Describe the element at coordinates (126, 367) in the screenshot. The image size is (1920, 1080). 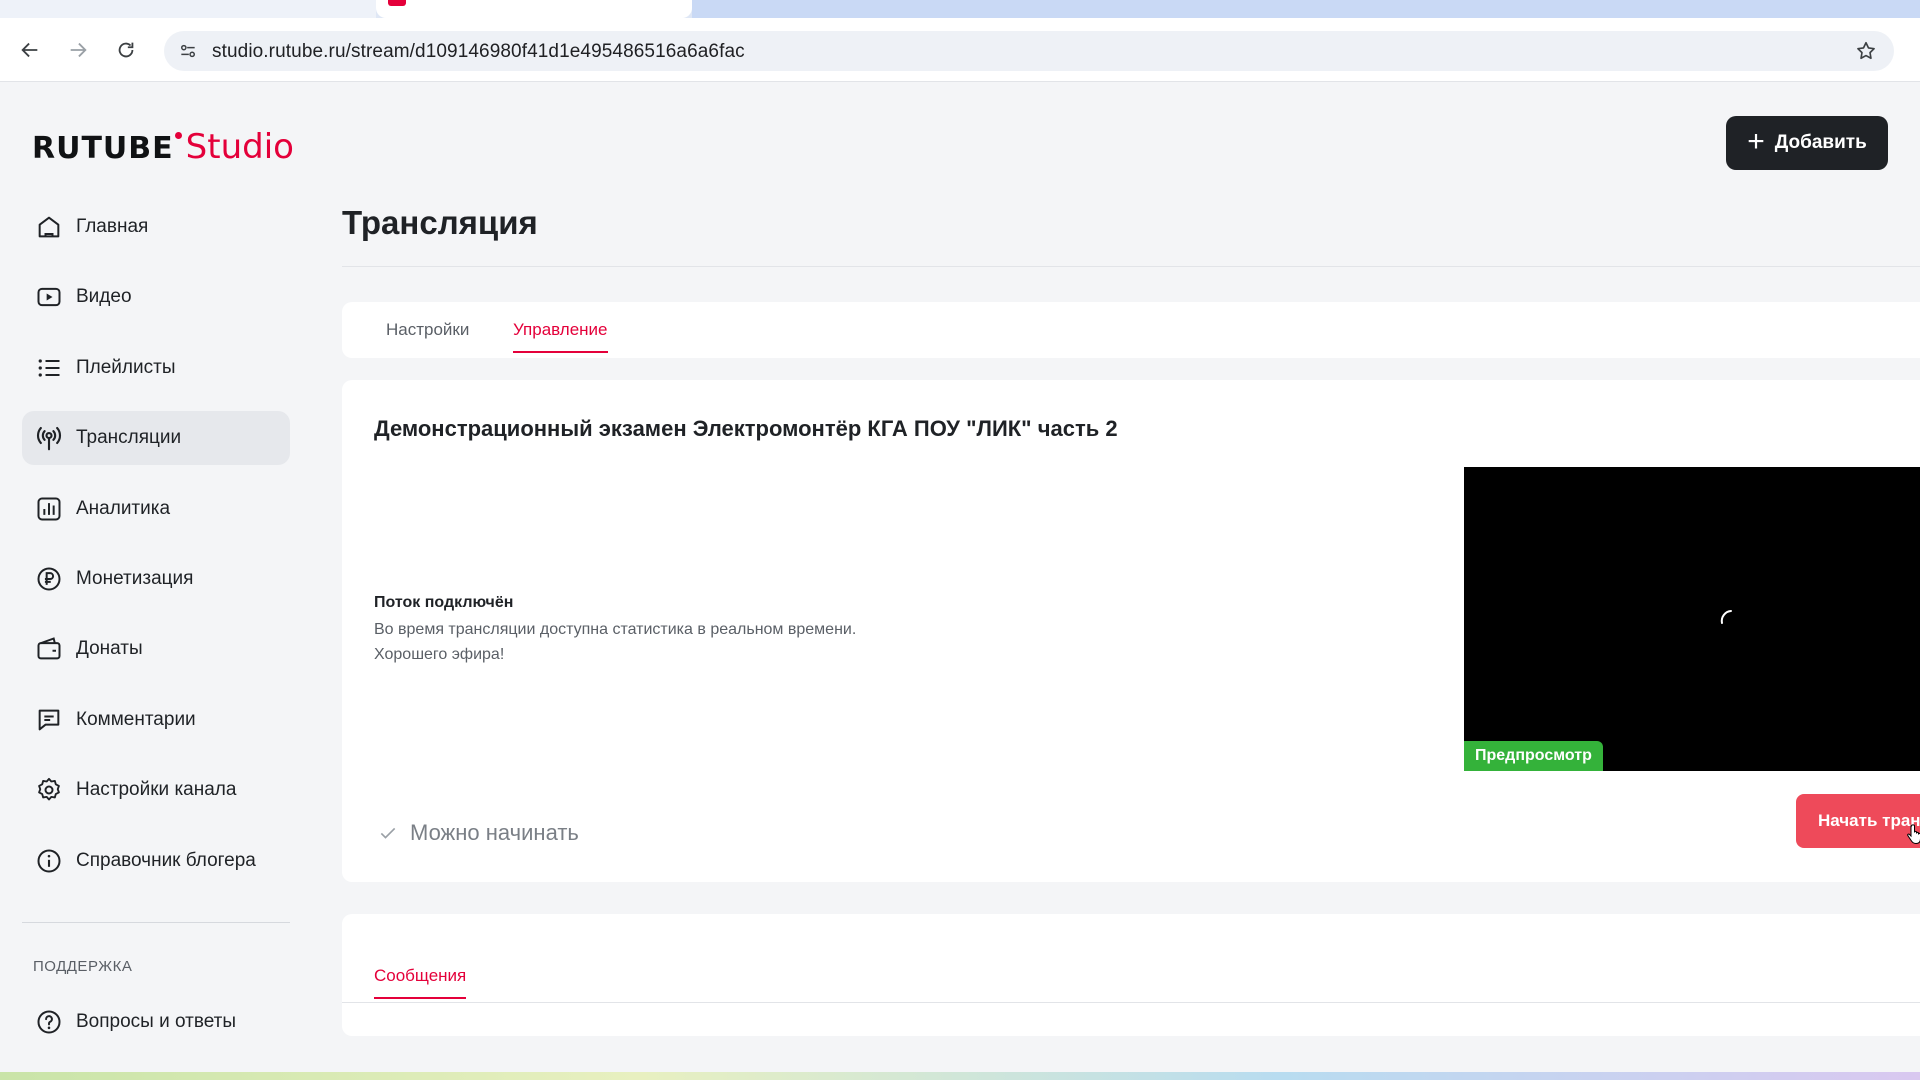
I see `sidebar-item-label: Плейлисты` at that location.